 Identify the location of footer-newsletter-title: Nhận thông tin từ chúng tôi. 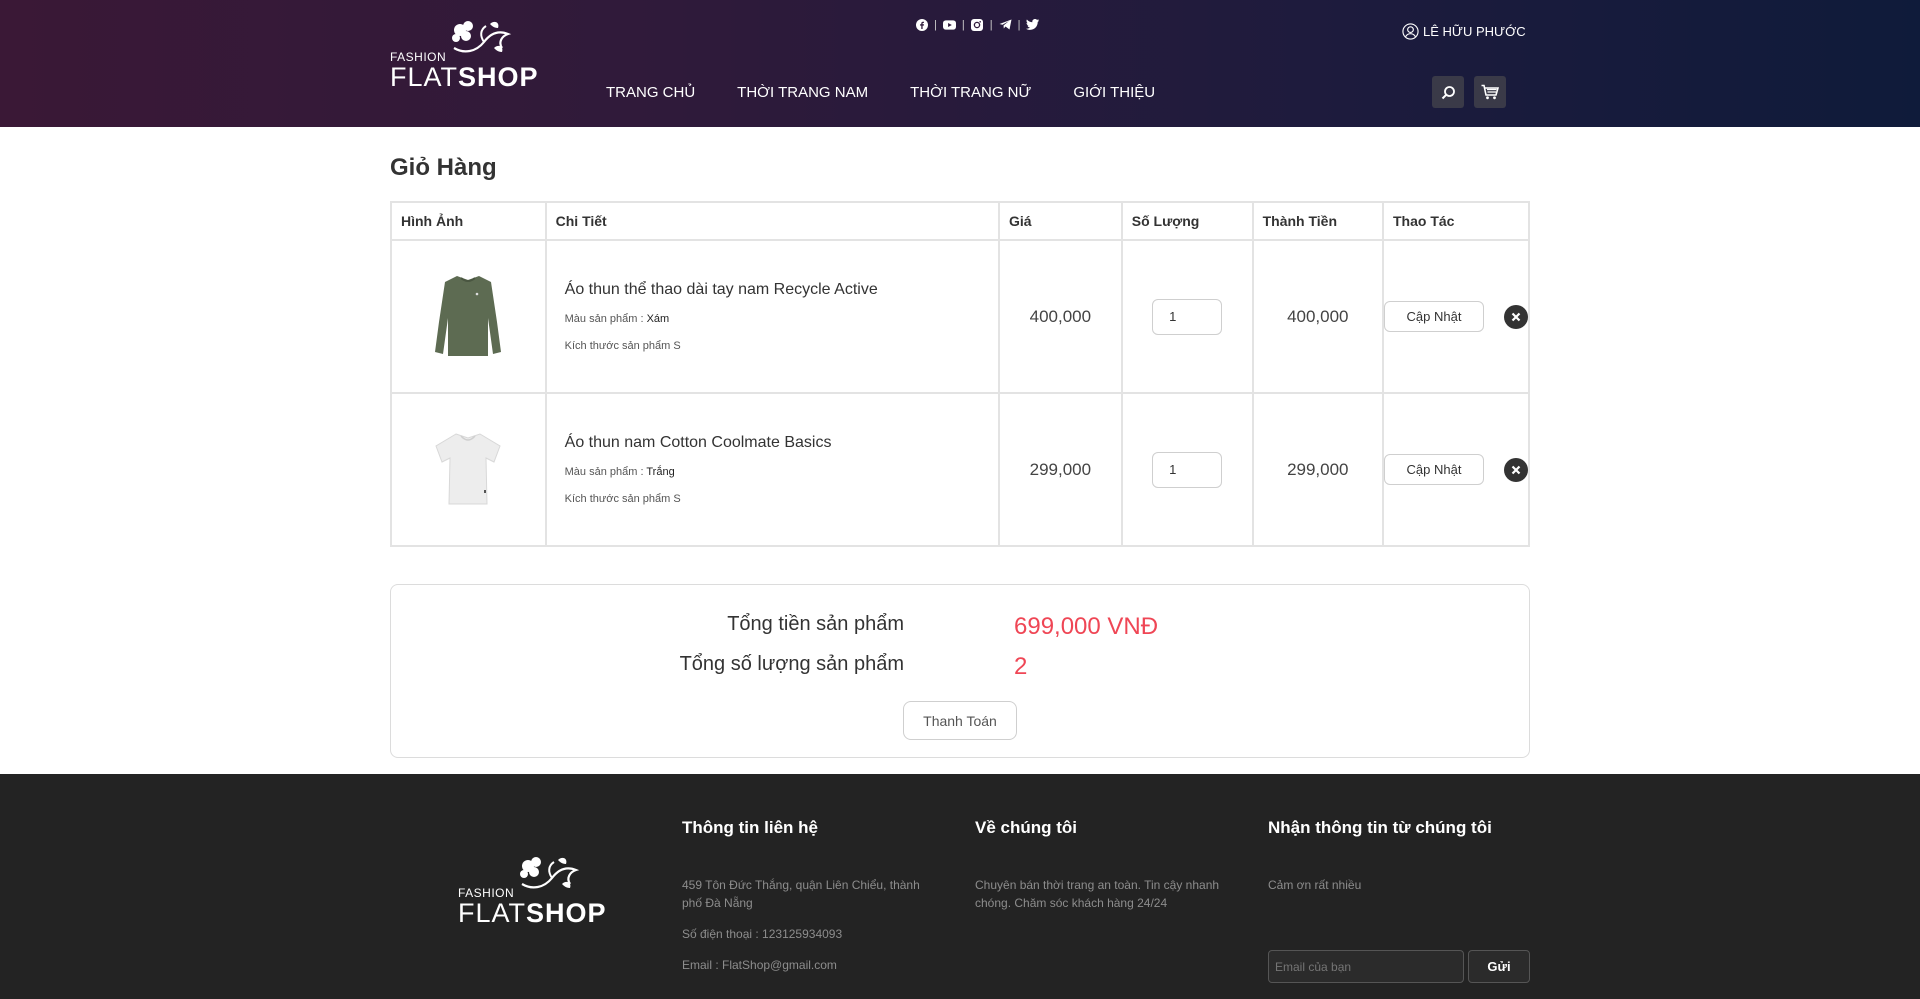
(1380, 827).